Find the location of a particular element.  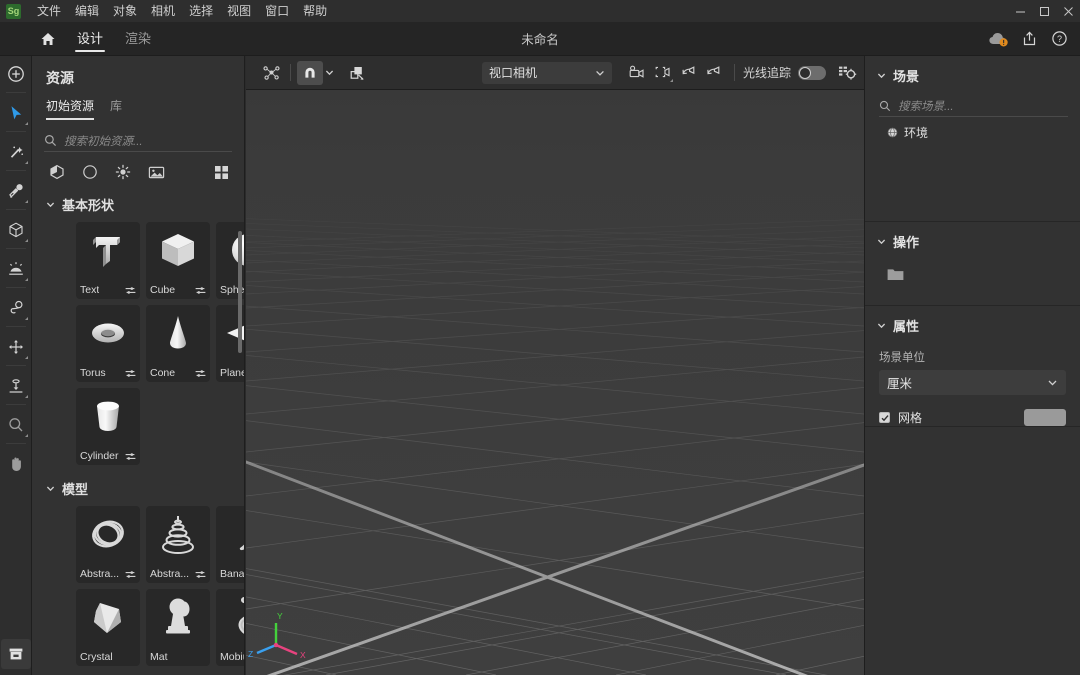

light-icon is located at coordinates (16, 269).